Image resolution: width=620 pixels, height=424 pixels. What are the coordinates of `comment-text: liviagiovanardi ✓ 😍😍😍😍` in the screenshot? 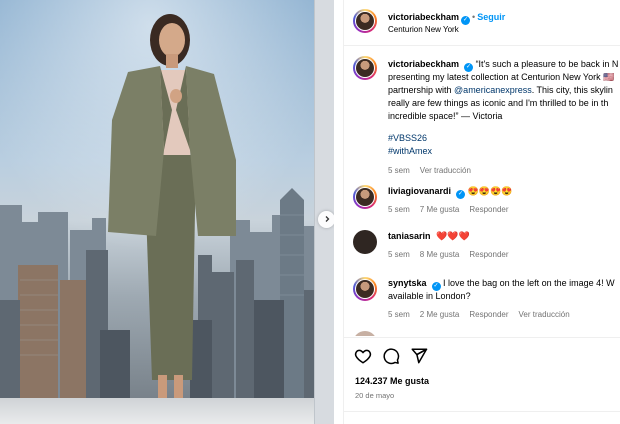 It's located at (450, 192).